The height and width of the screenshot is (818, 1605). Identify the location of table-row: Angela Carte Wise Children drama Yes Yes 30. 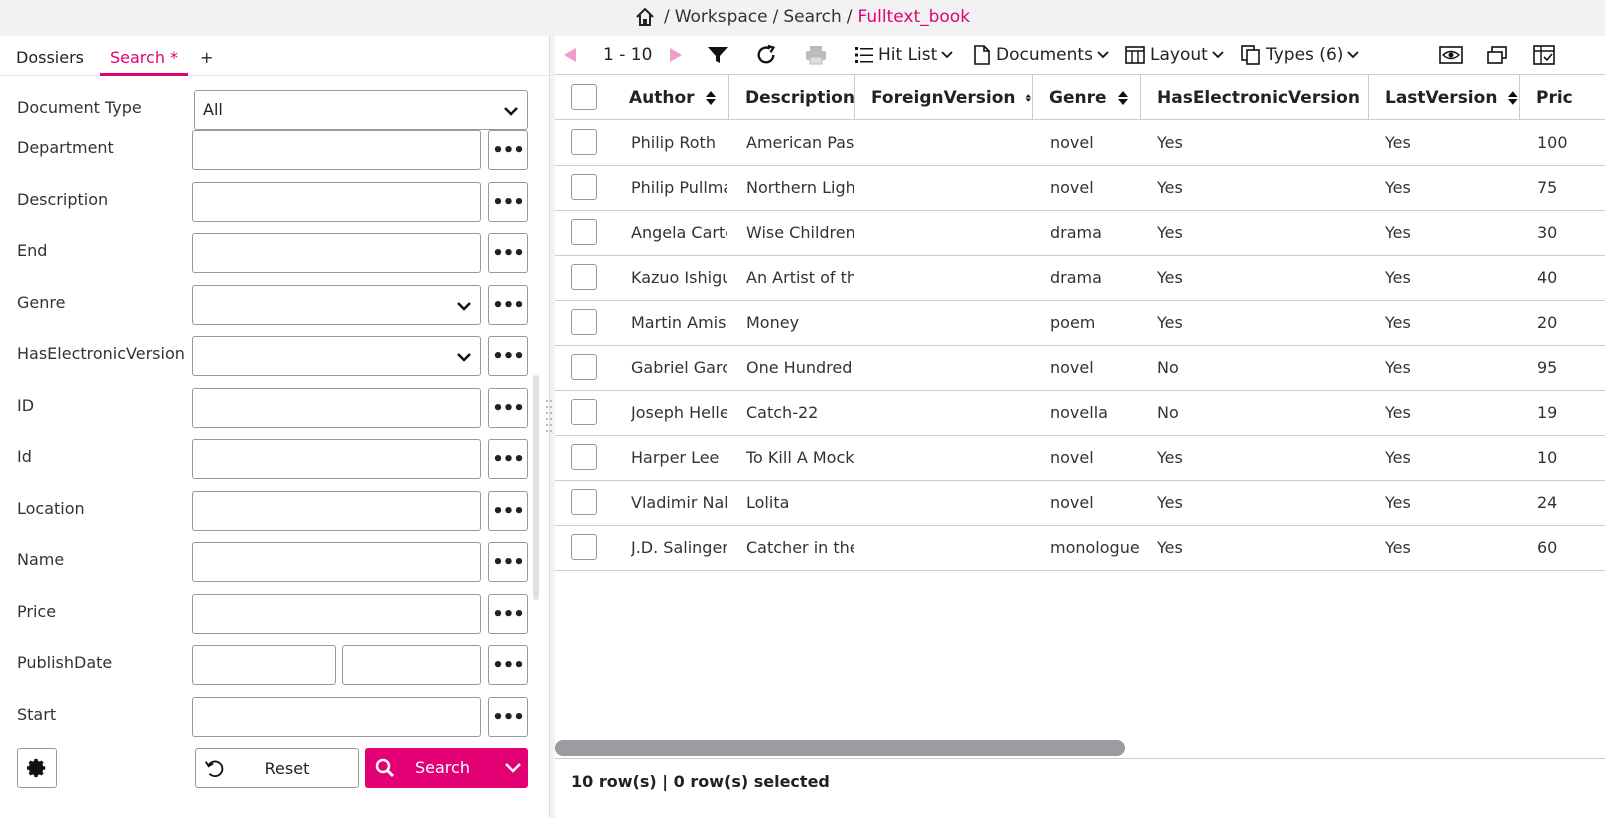
(1080, 233).